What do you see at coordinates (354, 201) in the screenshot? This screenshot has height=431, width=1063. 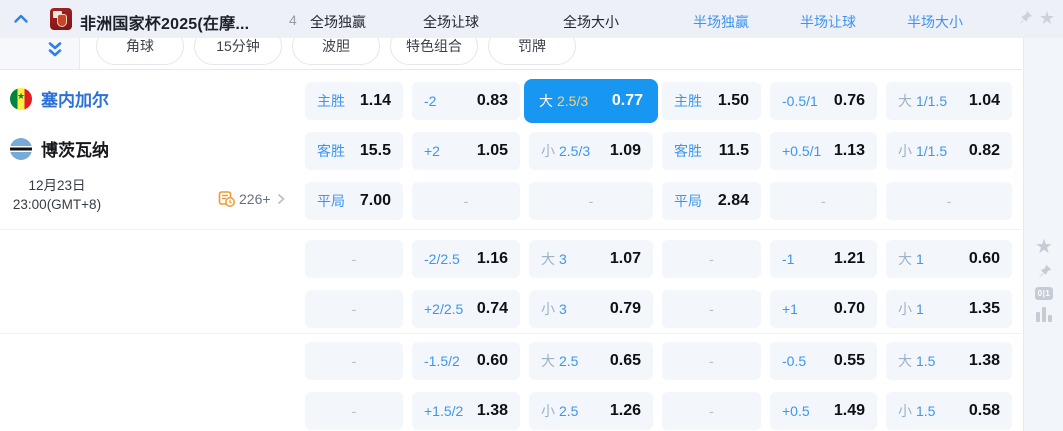 I see `odds-cell: 平局 7.00` at bounding box center [354, 201].